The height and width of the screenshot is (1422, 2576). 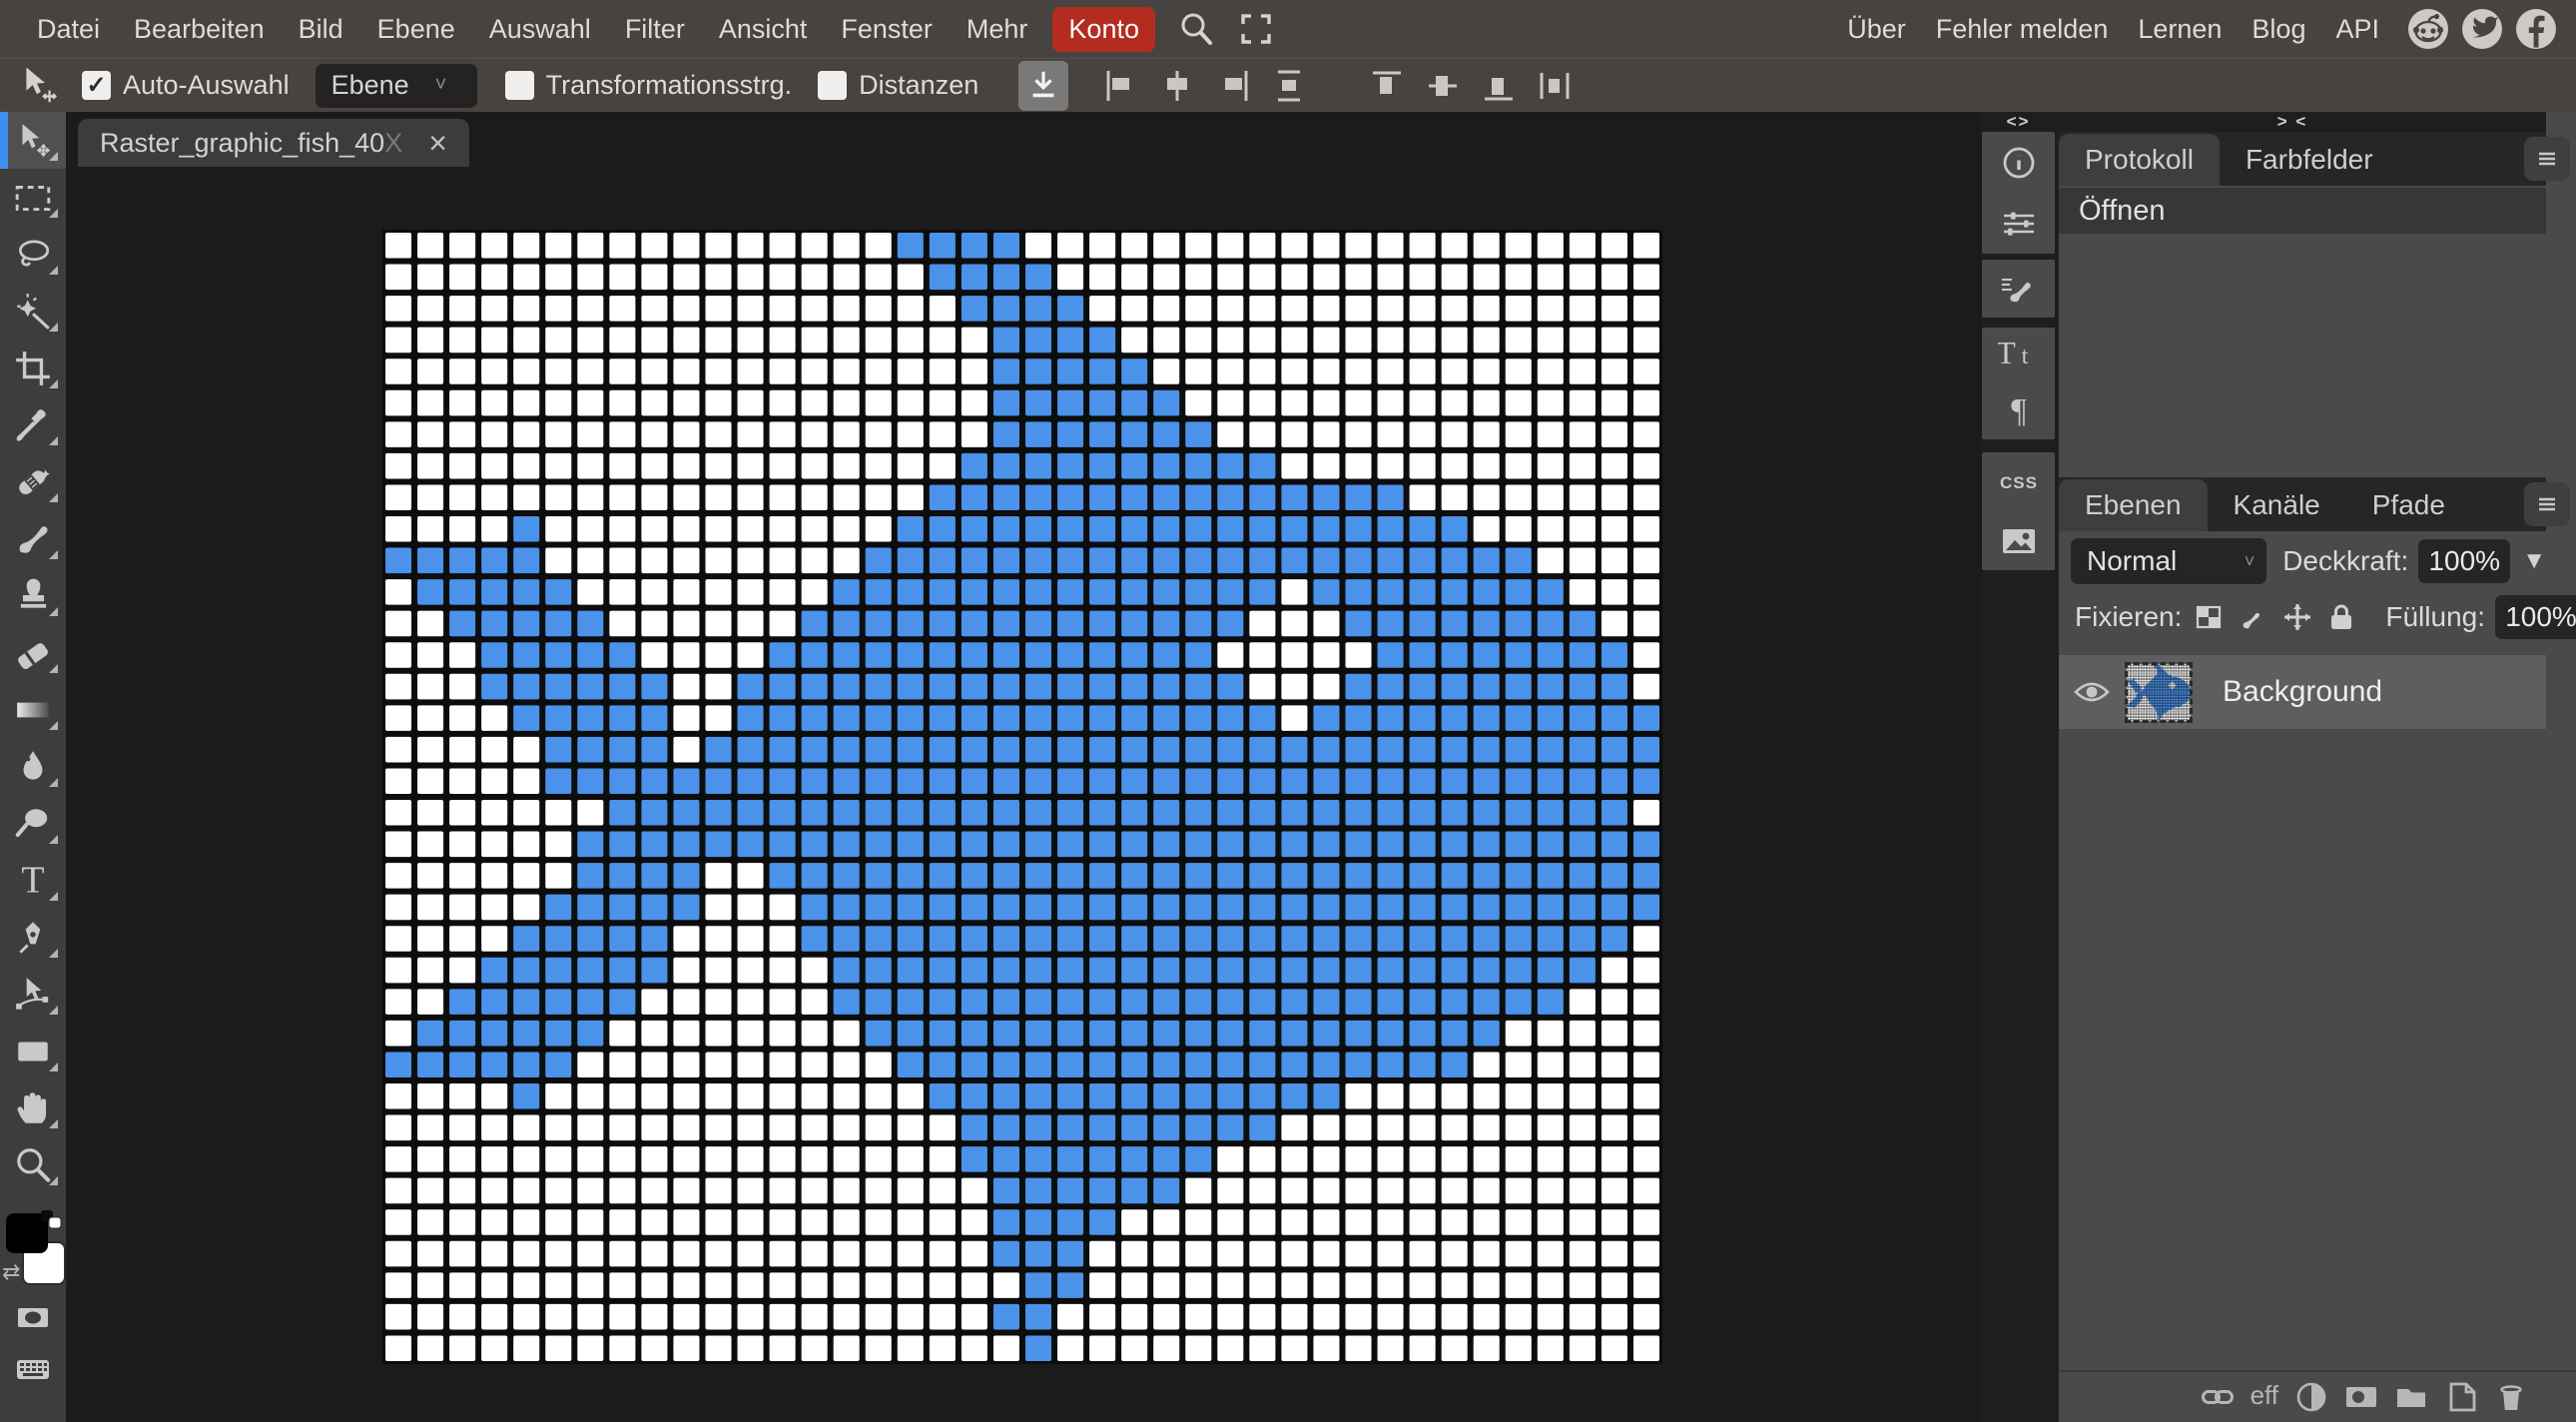 I want to click on opacity-value: 100%, so click(x=2465, y=561).